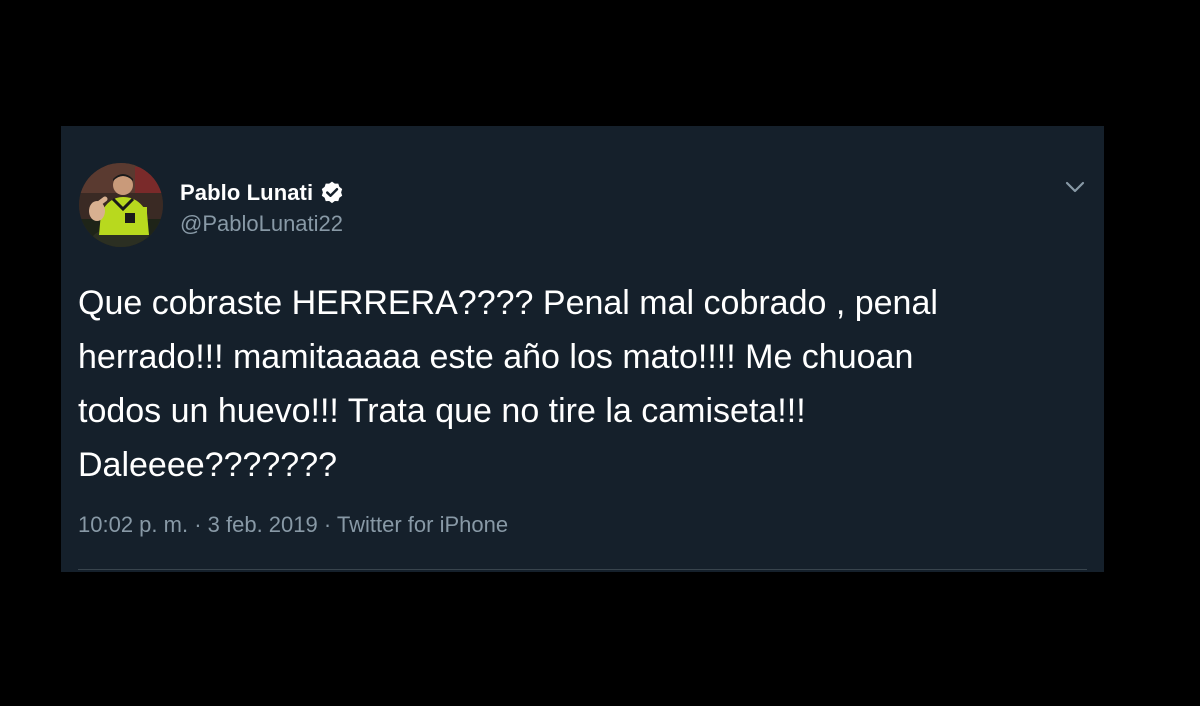  I want to click on display-name: Pablo Lunati, so click(246, 193).